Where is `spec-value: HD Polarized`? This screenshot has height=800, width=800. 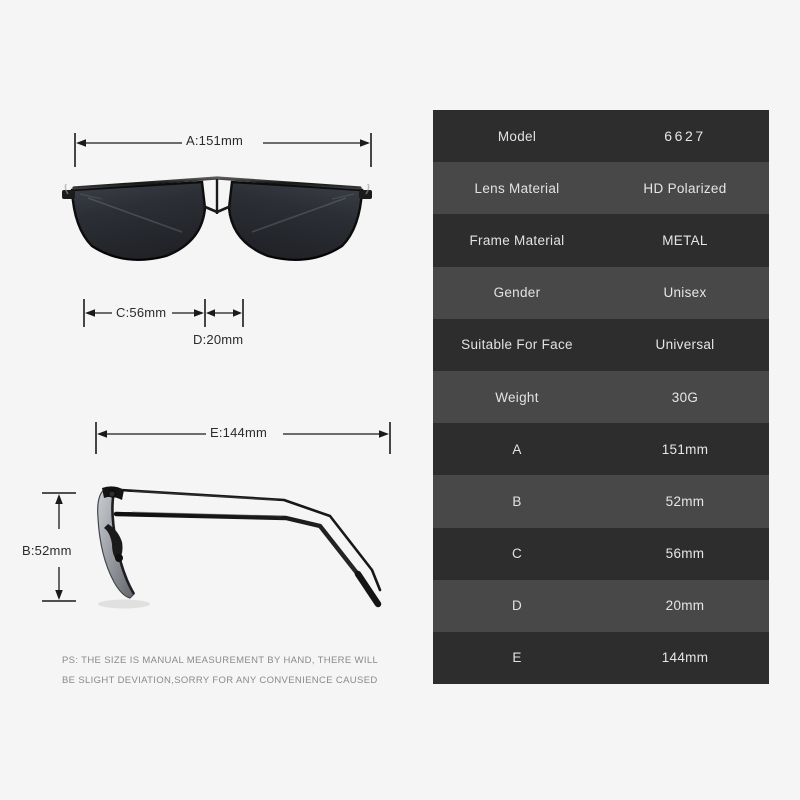 spec-value: HD Polarized is located at coordinates (685, 188).